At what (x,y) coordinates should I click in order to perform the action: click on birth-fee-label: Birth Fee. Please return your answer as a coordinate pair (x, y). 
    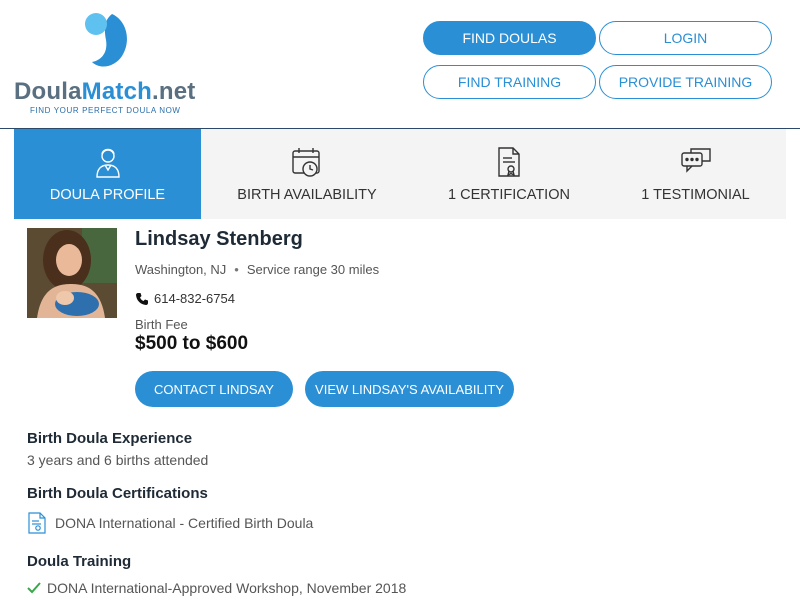
    Looking at the image, I should click on (161, 324).